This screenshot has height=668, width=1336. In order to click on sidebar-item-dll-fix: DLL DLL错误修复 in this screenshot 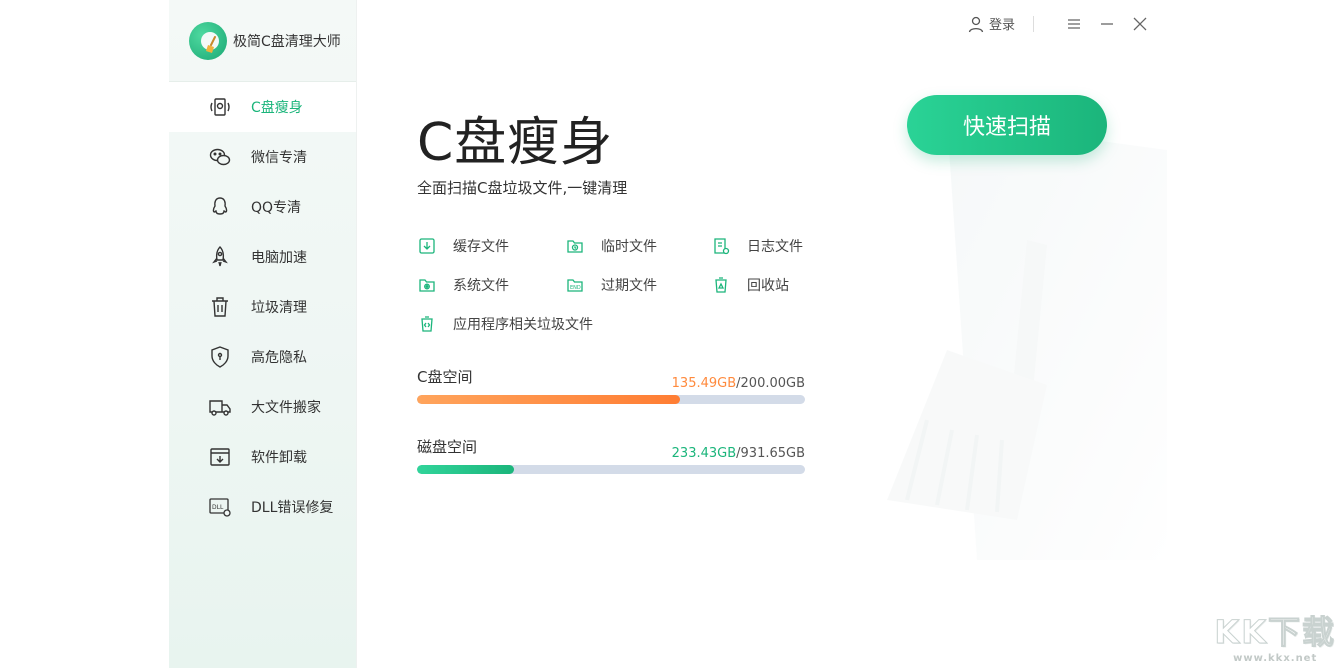, I will do `click(262, 507)`.